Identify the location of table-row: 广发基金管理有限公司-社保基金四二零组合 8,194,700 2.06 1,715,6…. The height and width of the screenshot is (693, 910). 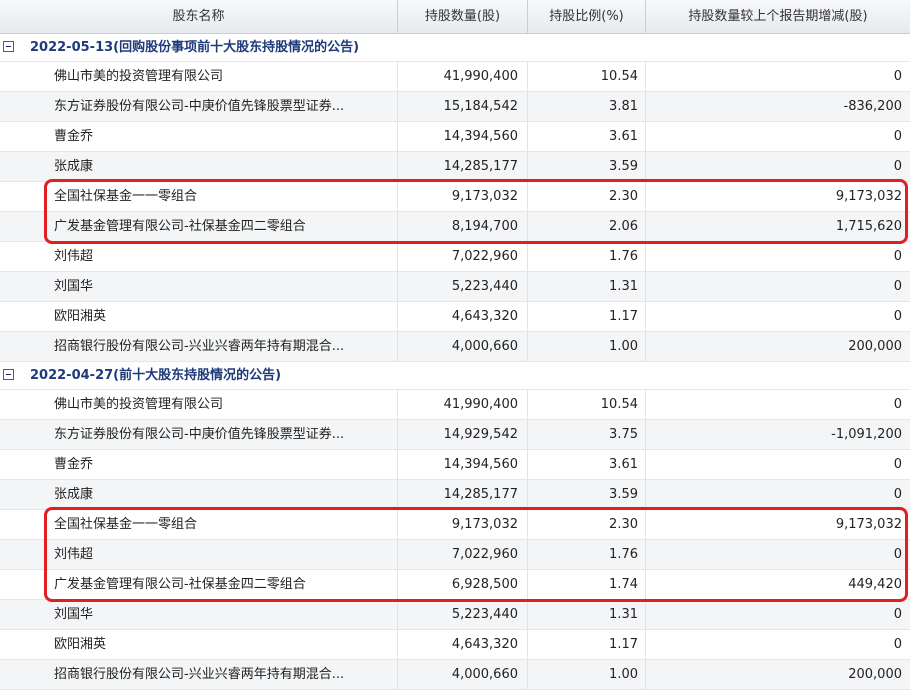
(455, 227).